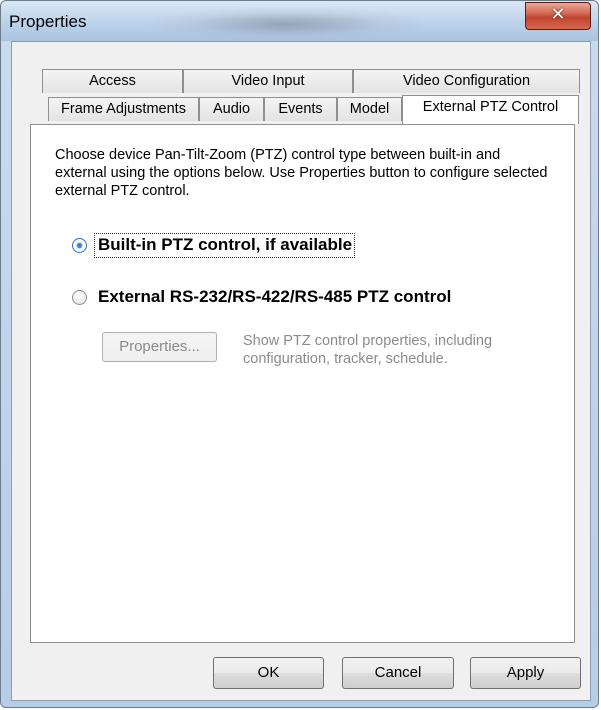  I want to click on window-title: Properties, so click(48, 21).